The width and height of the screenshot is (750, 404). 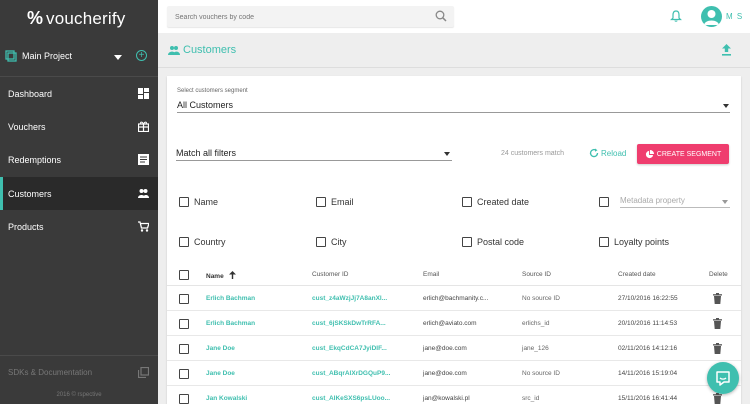 I want to click on reload-button: Reload, so click(x=607, y=153).